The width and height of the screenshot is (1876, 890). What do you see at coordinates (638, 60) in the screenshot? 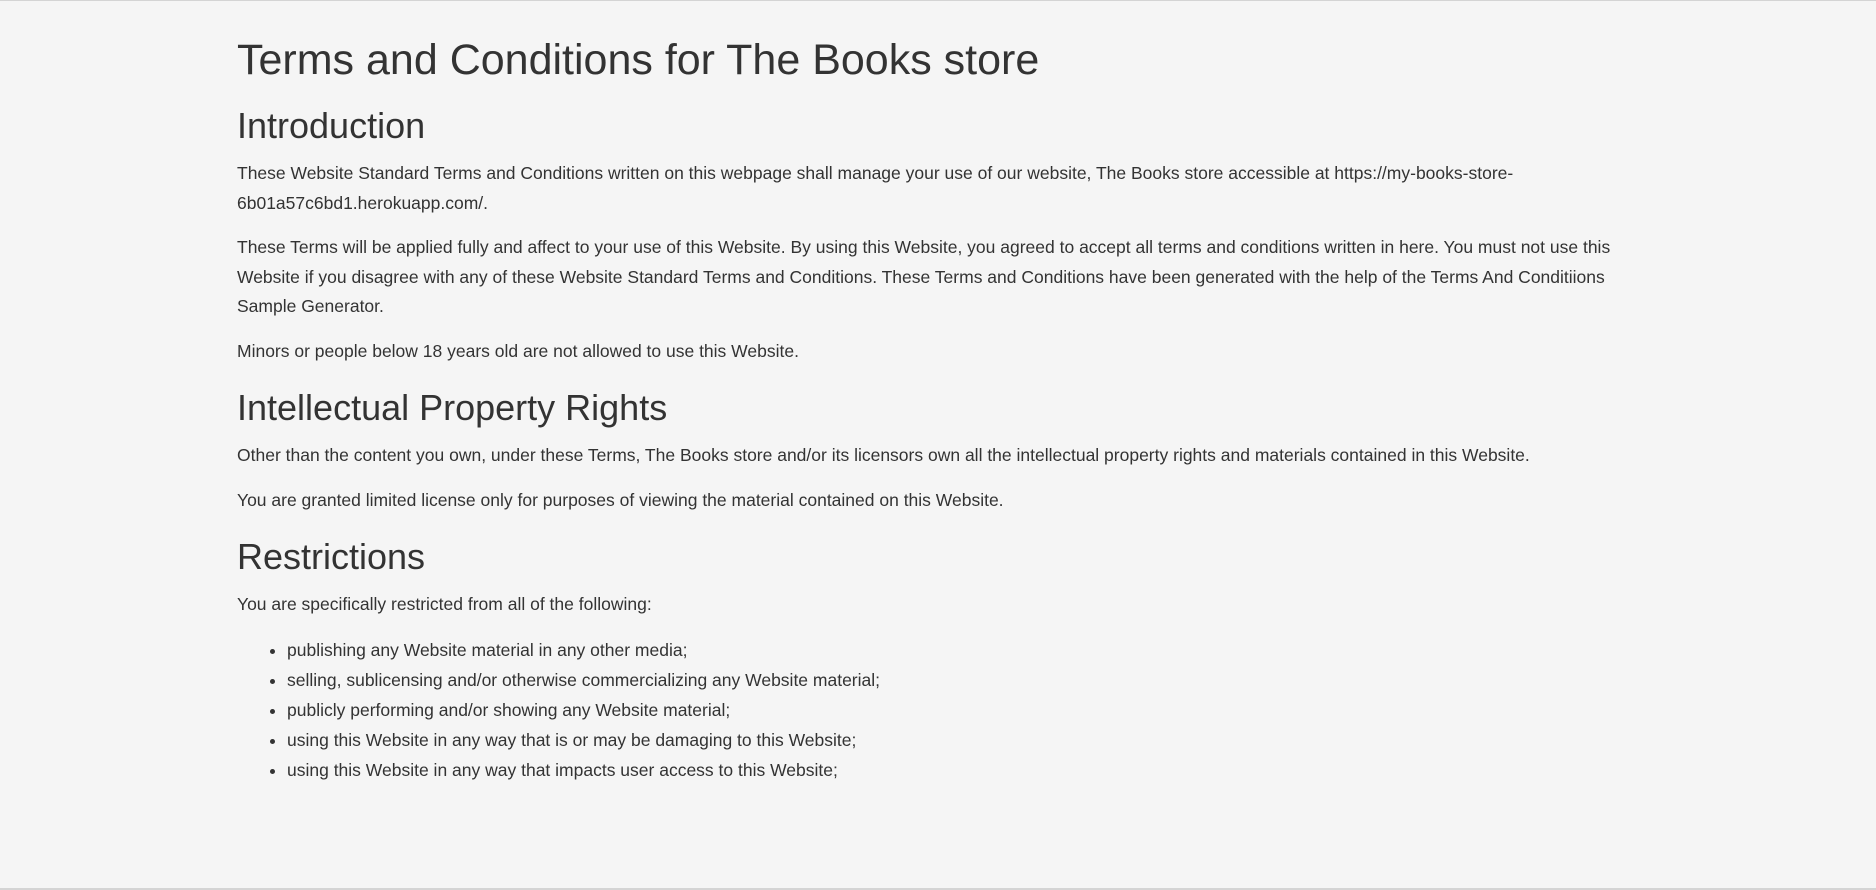
I see `page-title: Terms and Conditions for The Books store` at bounding box center [638, 60].